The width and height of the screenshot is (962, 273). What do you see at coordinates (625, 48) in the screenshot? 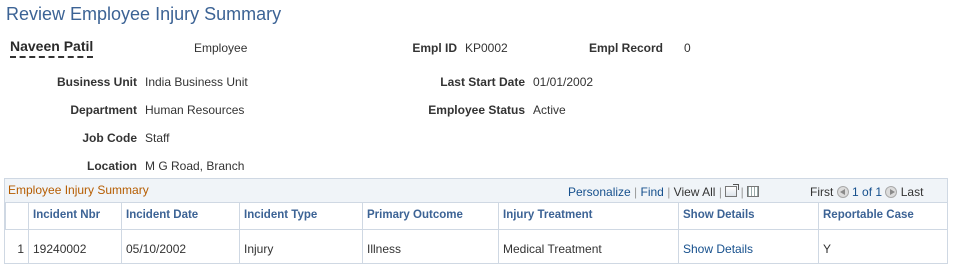
I see `empl-record-label: Empl Record` at bounding box center [625, 48].